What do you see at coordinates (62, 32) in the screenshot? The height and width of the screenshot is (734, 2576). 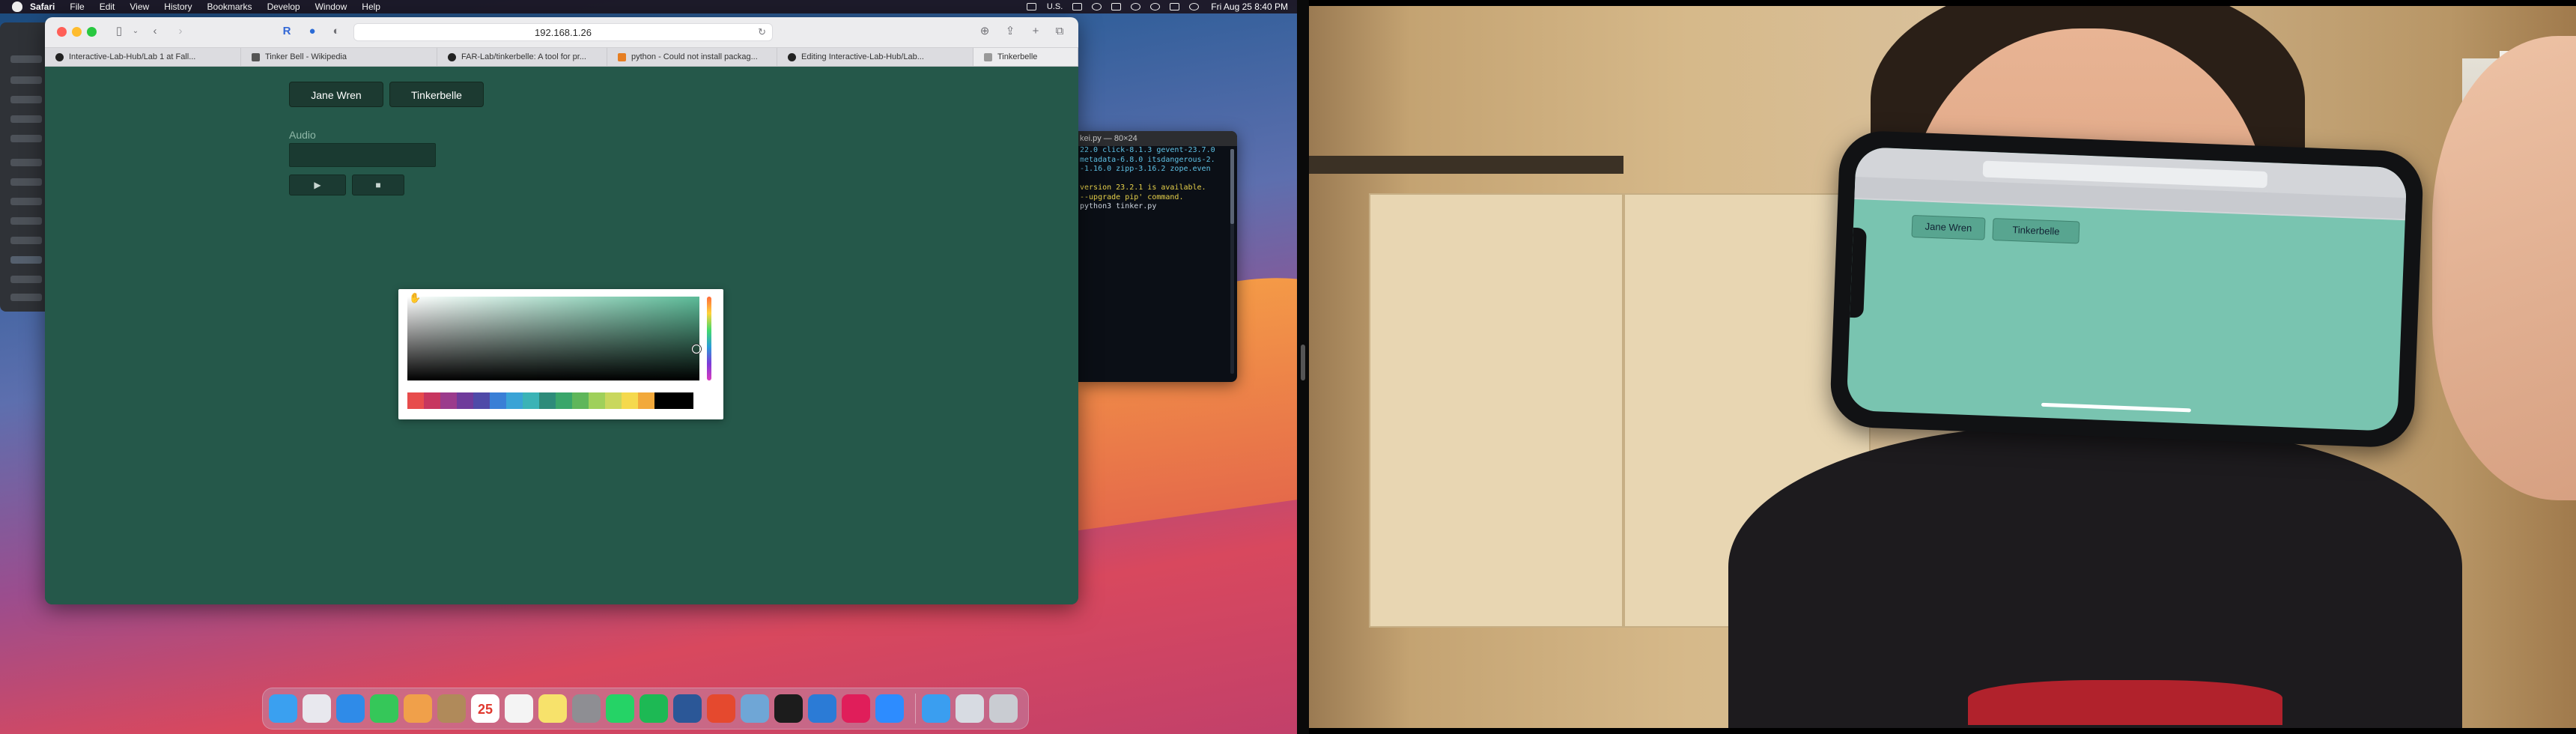 I see `close-window-button` at bounding box center [62, 32].